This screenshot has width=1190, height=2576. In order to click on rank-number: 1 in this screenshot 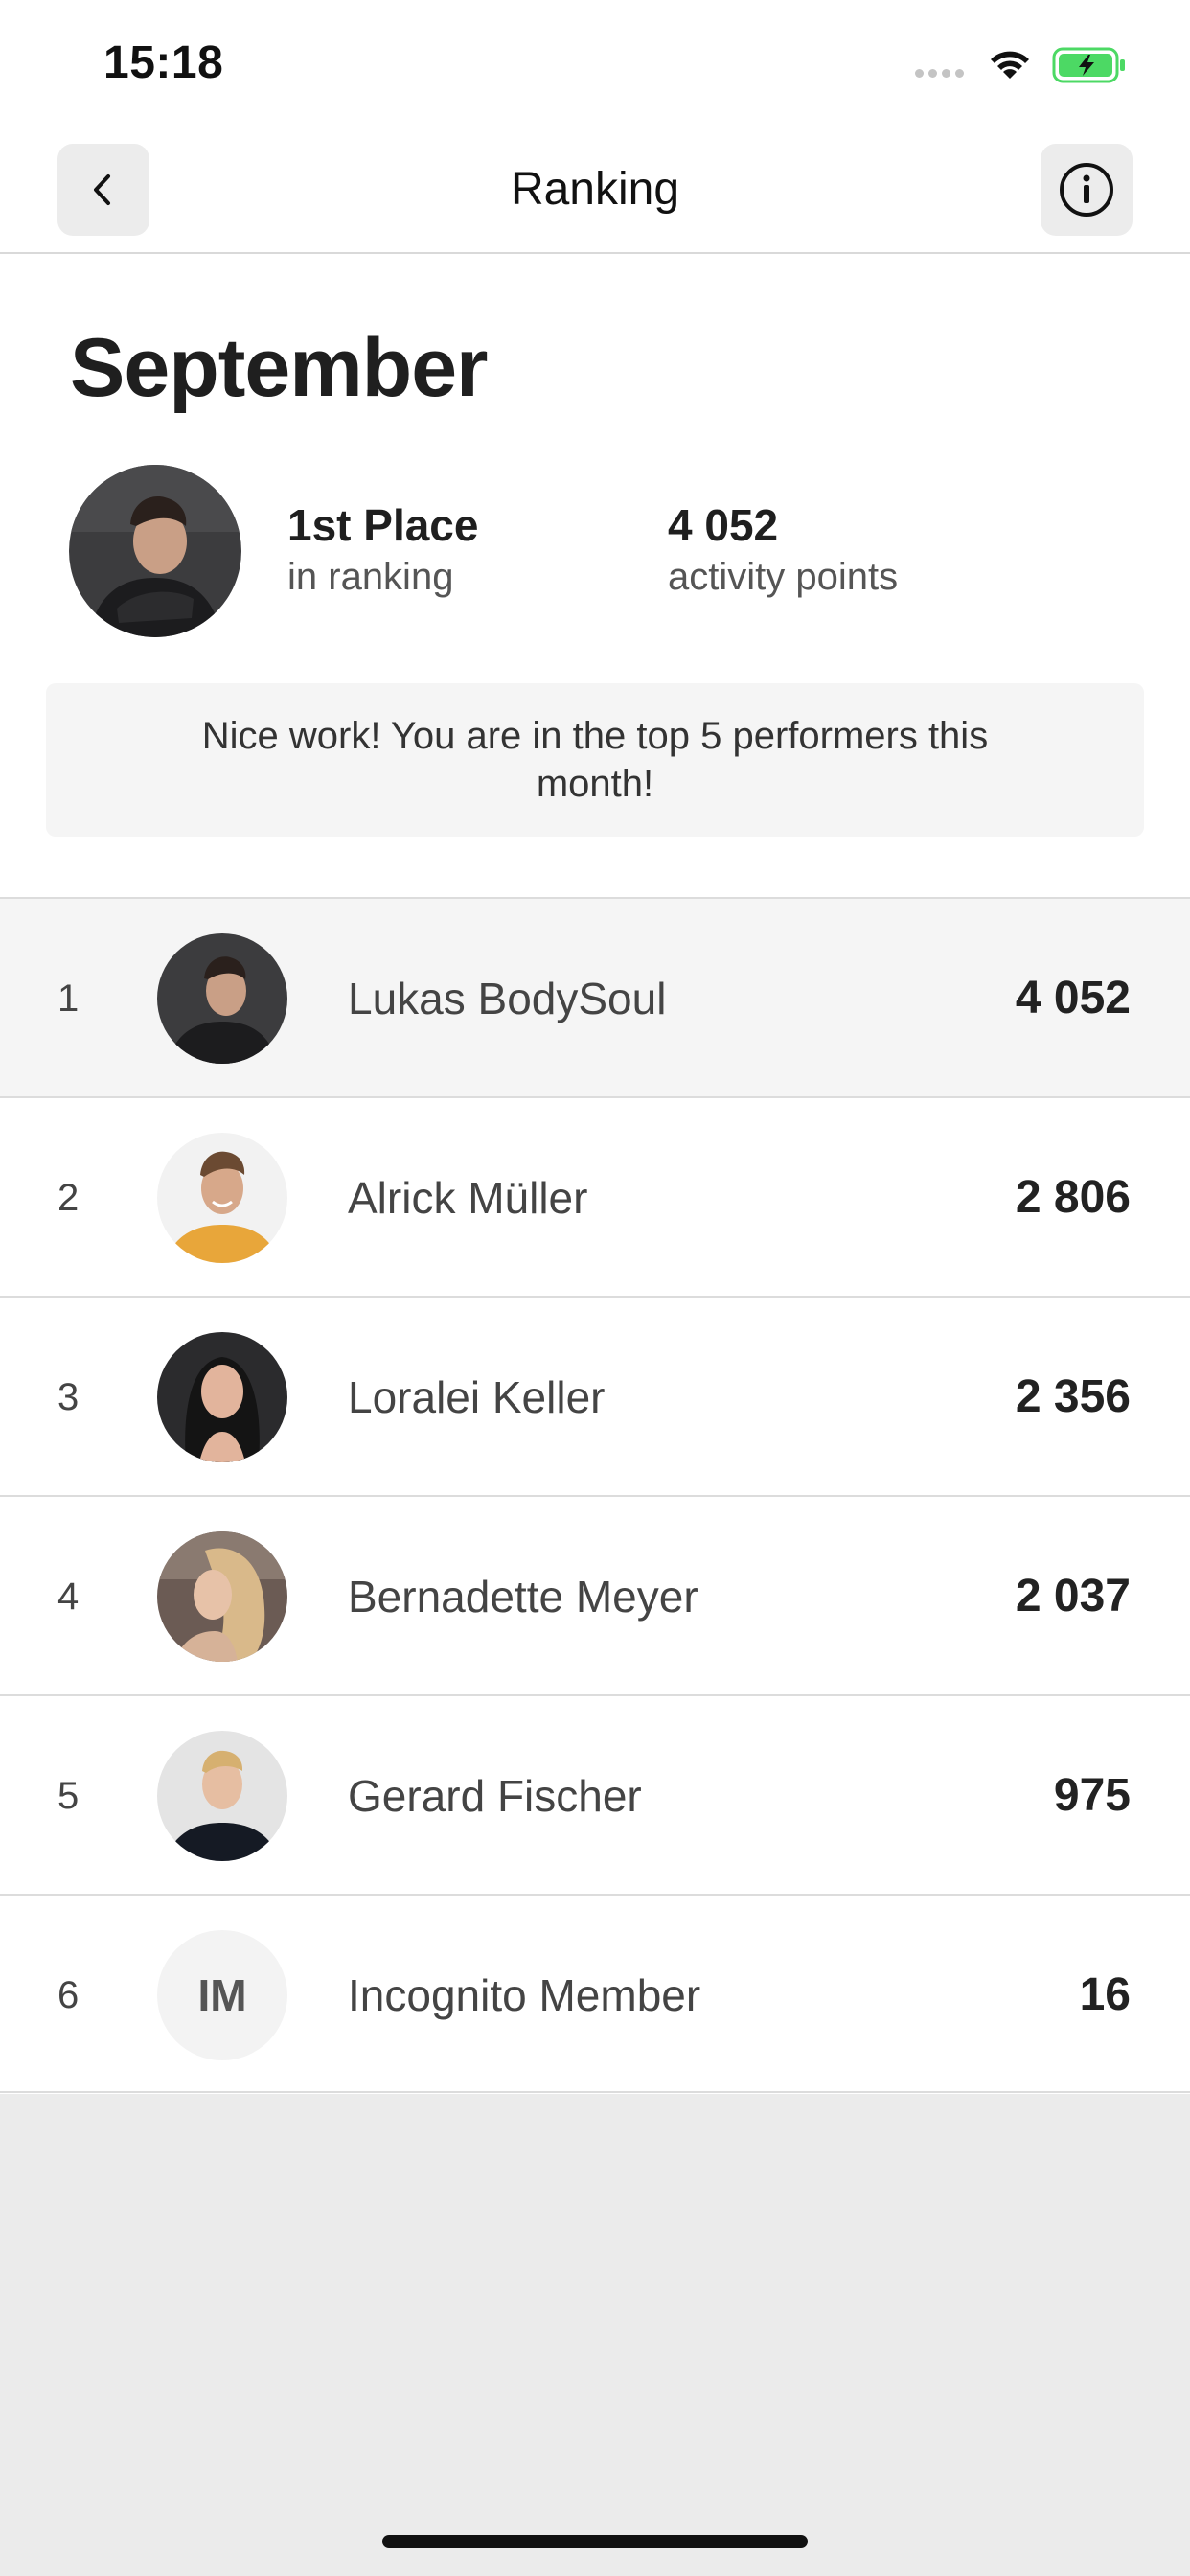, I will do `click(68, 999)`.